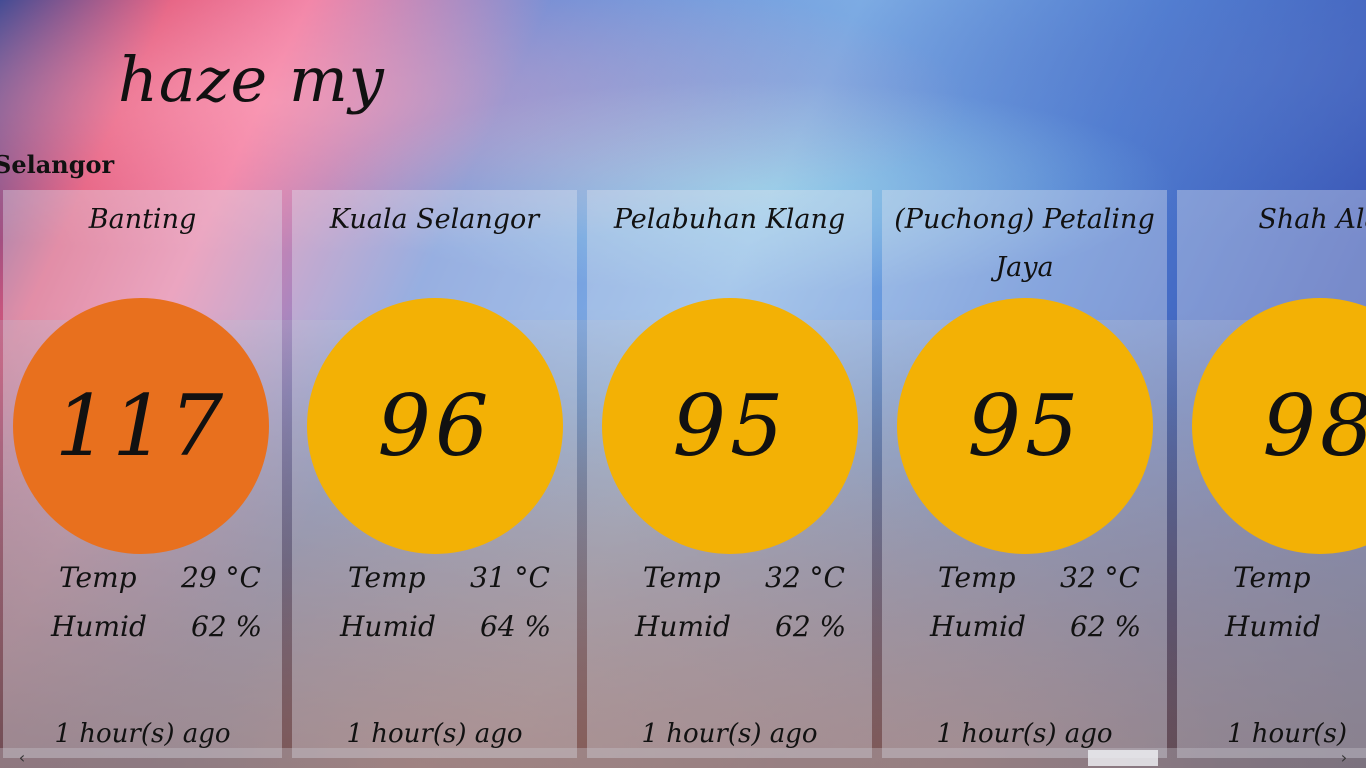 The width and height of the screenshot is (1366, 768). I want to click on aqi-indicator: 96, so click(435, 426).